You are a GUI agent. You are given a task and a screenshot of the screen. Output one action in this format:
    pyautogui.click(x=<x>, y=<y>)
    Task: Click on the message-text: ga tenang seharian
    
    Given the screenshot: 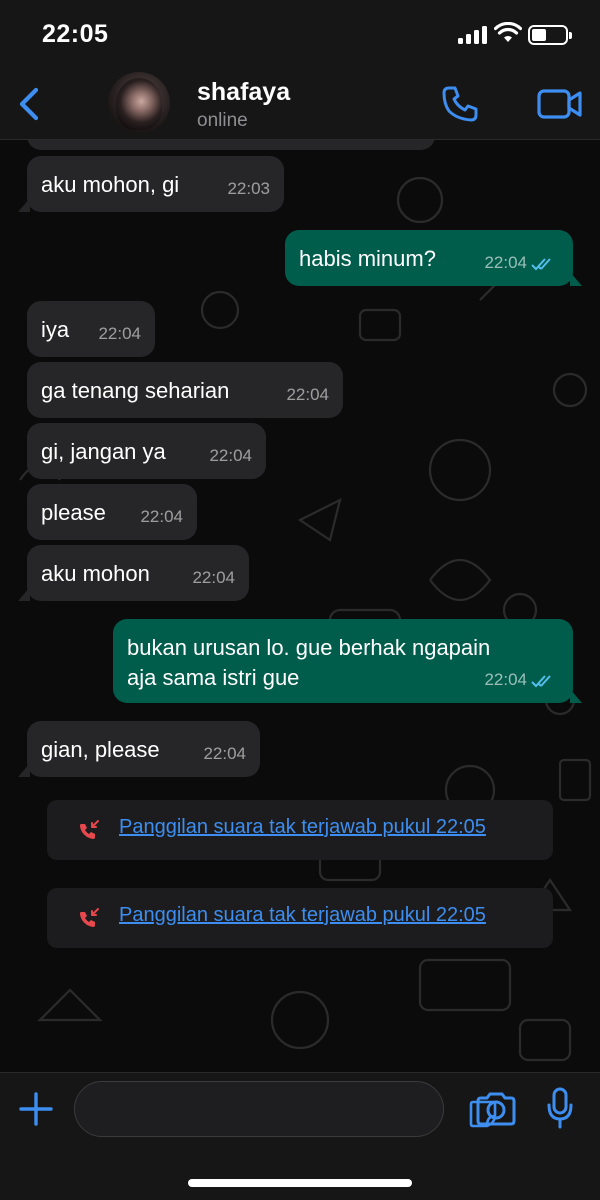 What is the action you would take?
    pyautogui.click(x=135, y=390)
    